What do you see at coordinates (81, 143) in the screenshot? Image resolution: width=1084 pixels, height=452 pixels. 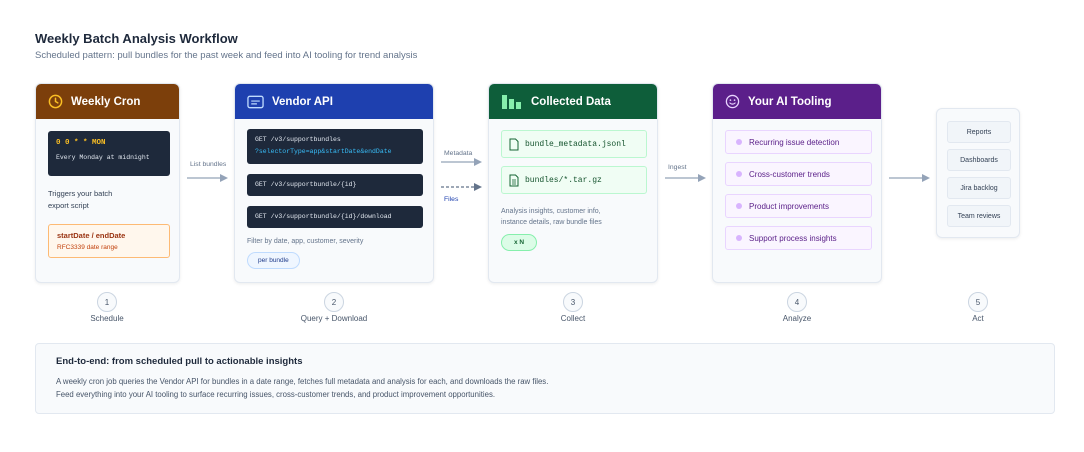 I see `cron-expression: 0 0 * * MON` at bounding box center [81, 143].